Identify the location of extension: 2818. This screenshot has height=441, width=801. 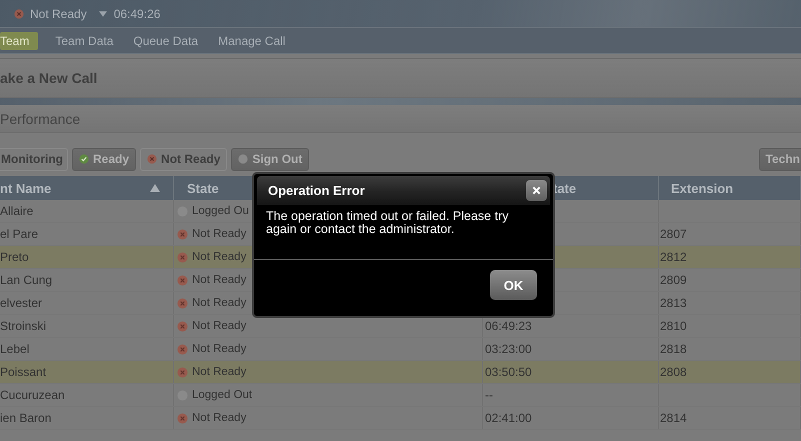
(673, 349).